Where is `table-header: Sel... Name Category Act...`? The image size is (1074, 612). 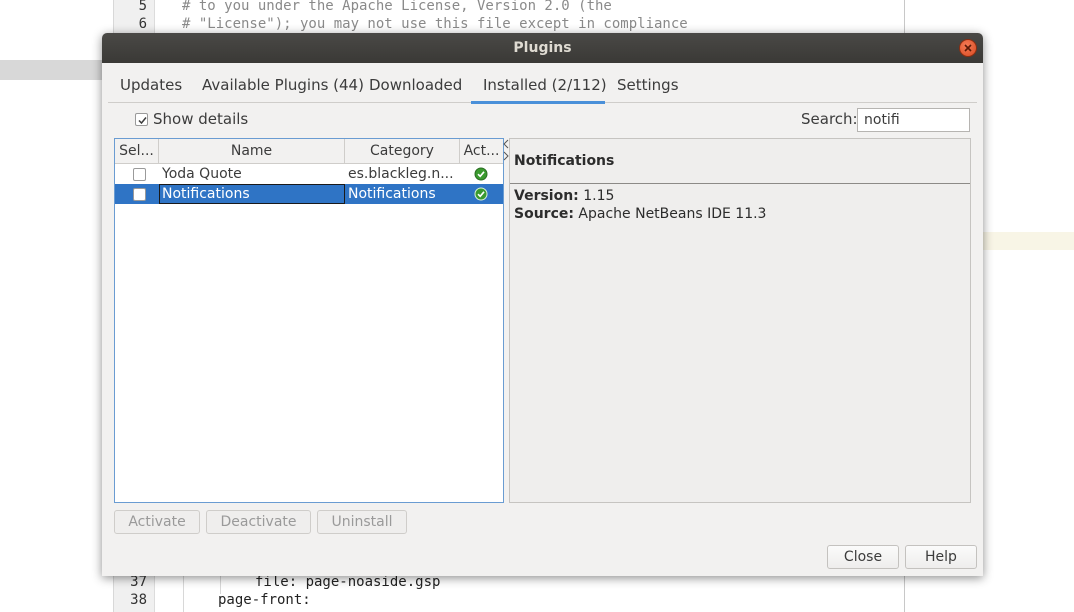
table-header: Sel... Name Category Act... is located at coordinates (309, 151).